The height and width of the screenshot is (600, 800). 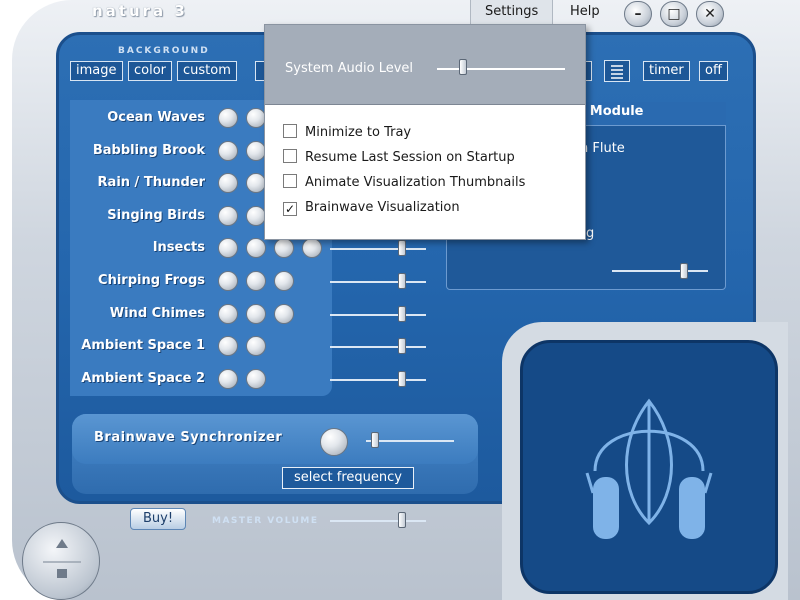 I want to click on settings-option: Minimize to Tray, so click(x=347, y=133).